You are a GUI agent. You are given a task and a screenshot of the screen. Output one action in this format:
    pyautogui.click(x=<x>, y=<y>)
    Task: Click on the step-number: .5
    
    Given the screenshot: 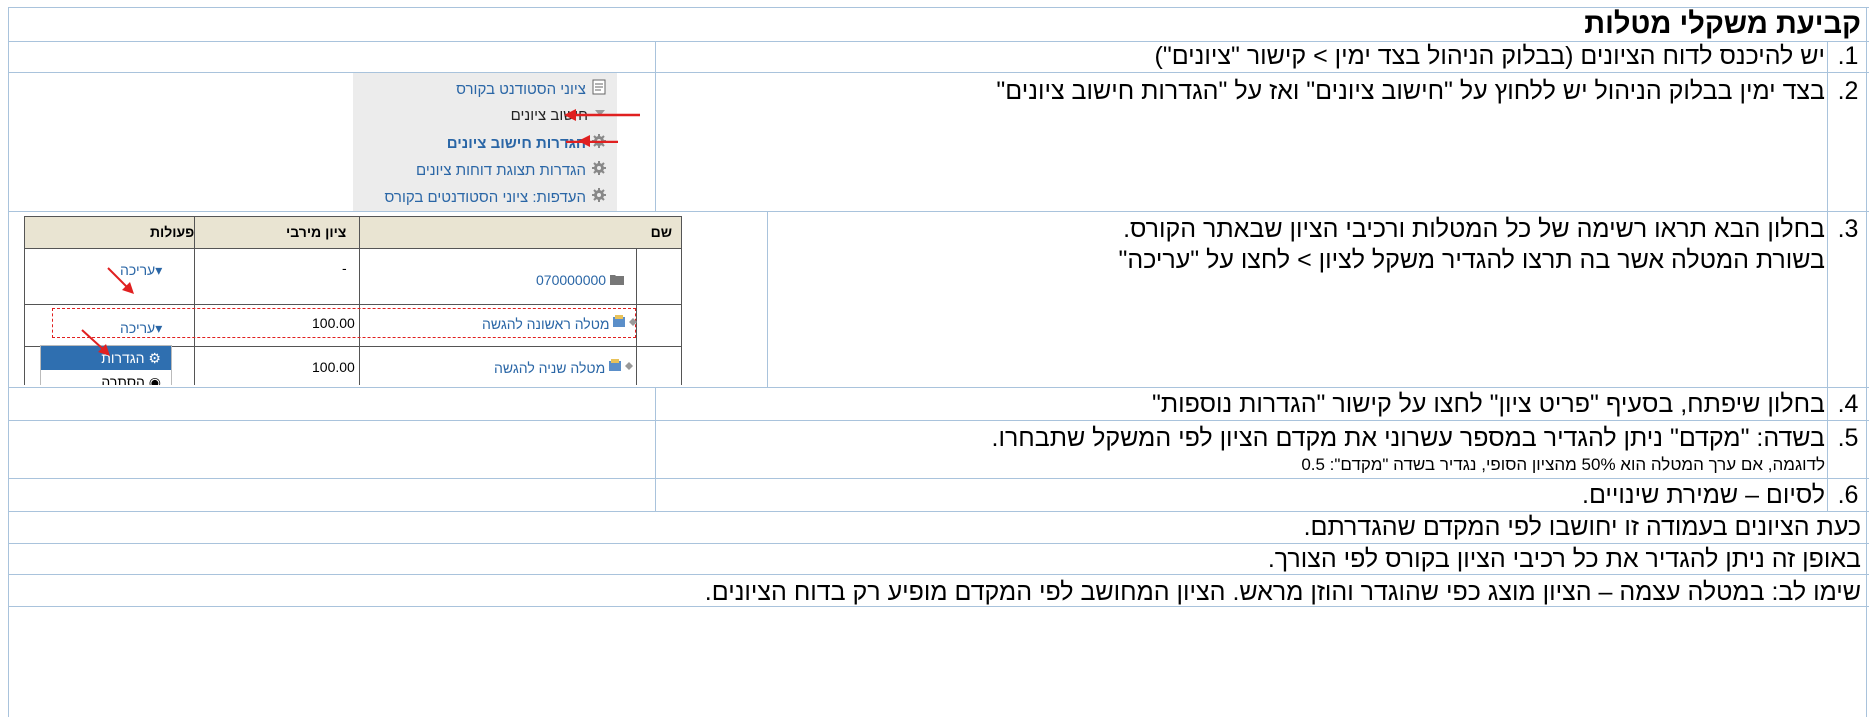 What is the action you would take?
    pyautogui.click(x=1848, y=438)
    